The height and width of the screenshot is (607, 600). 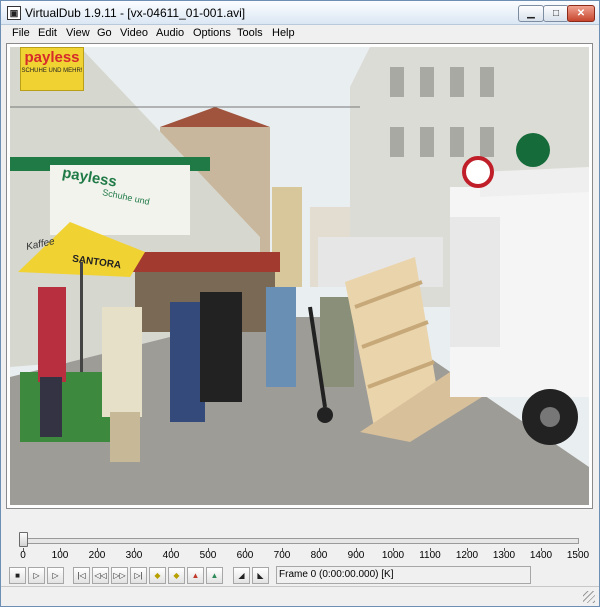 I want to click on timeline-tick-label: 1200, so click(x=467, y=555).